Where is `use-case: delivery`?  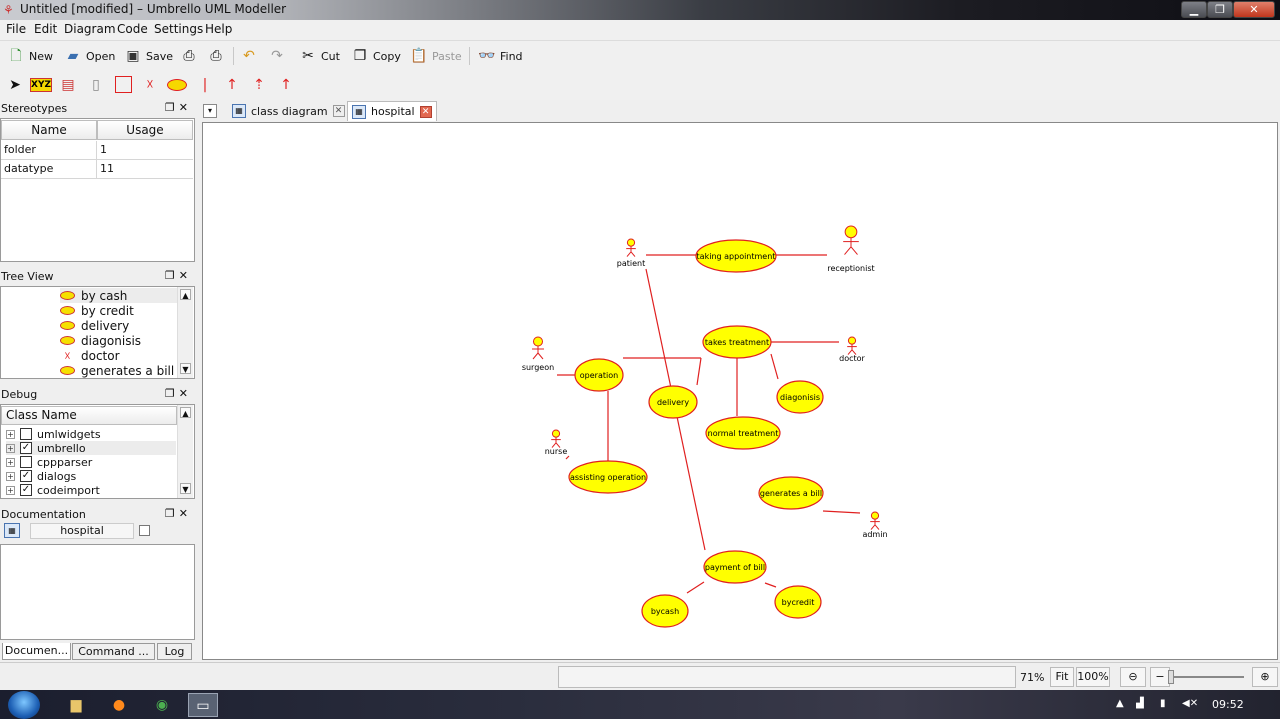
use-case: delivery is located at coordinates (673, 402).